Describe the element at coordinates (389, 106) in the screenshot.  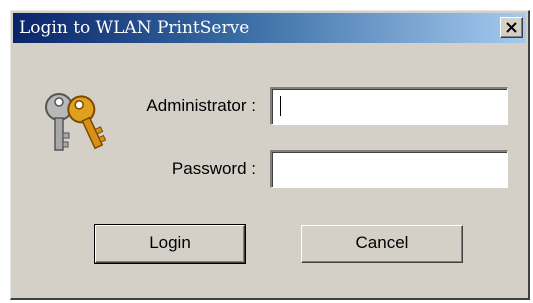
I see `administrator-input` at that location.